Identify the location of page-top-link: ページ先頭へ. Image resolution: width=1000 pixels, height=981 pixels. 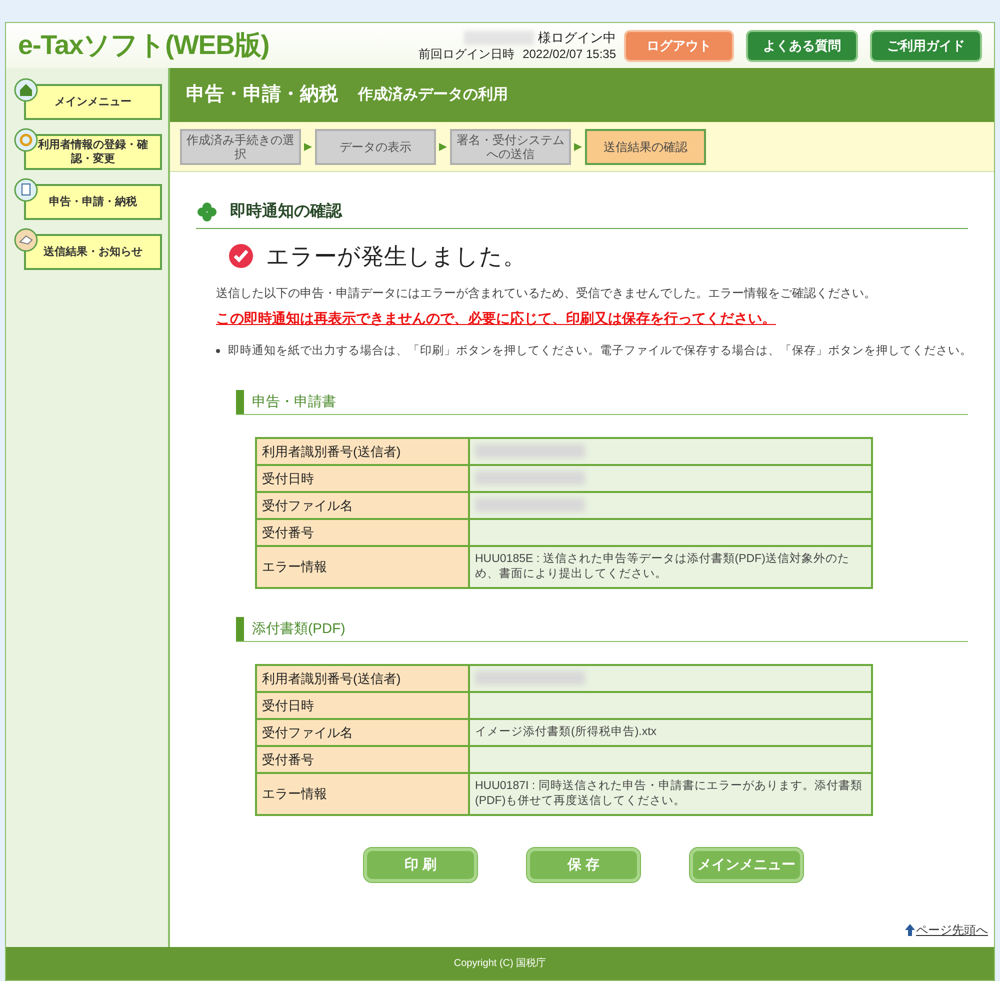
(952, 930).